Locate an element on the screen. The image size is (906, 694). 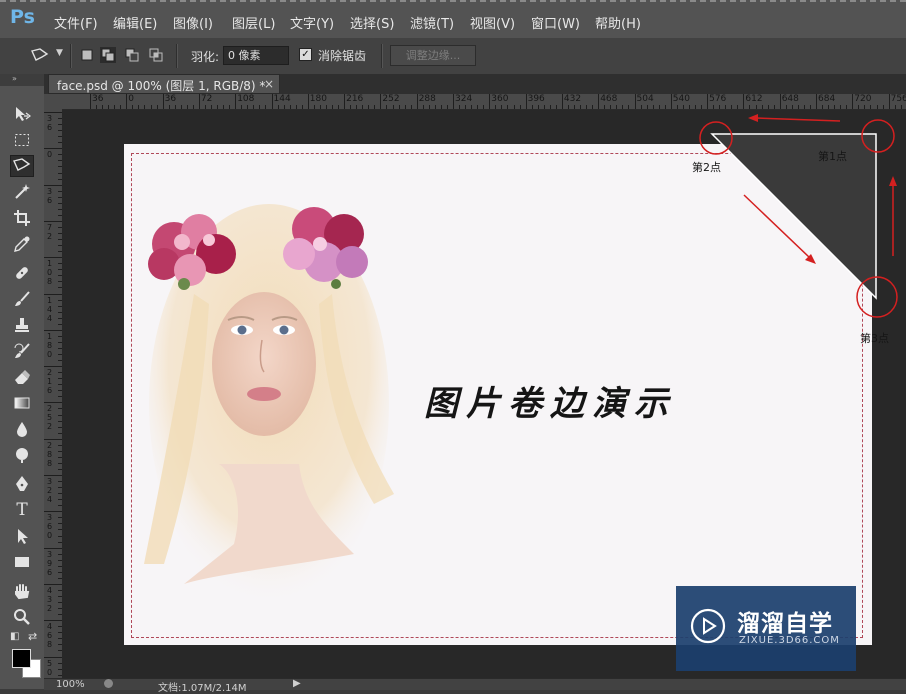
point-2-label: 第2点 is located at coordinates (706, 167).